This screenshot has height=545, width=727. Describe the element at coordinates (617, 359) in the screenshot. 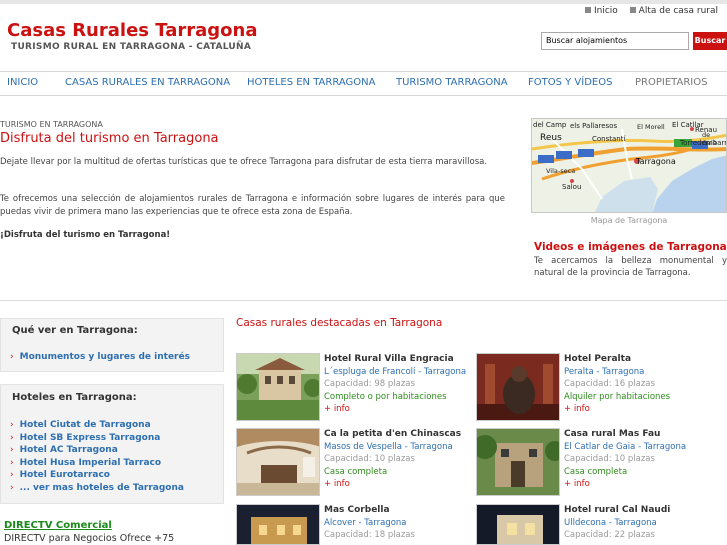

I see `card-name: Hotel Peralta` at that location.